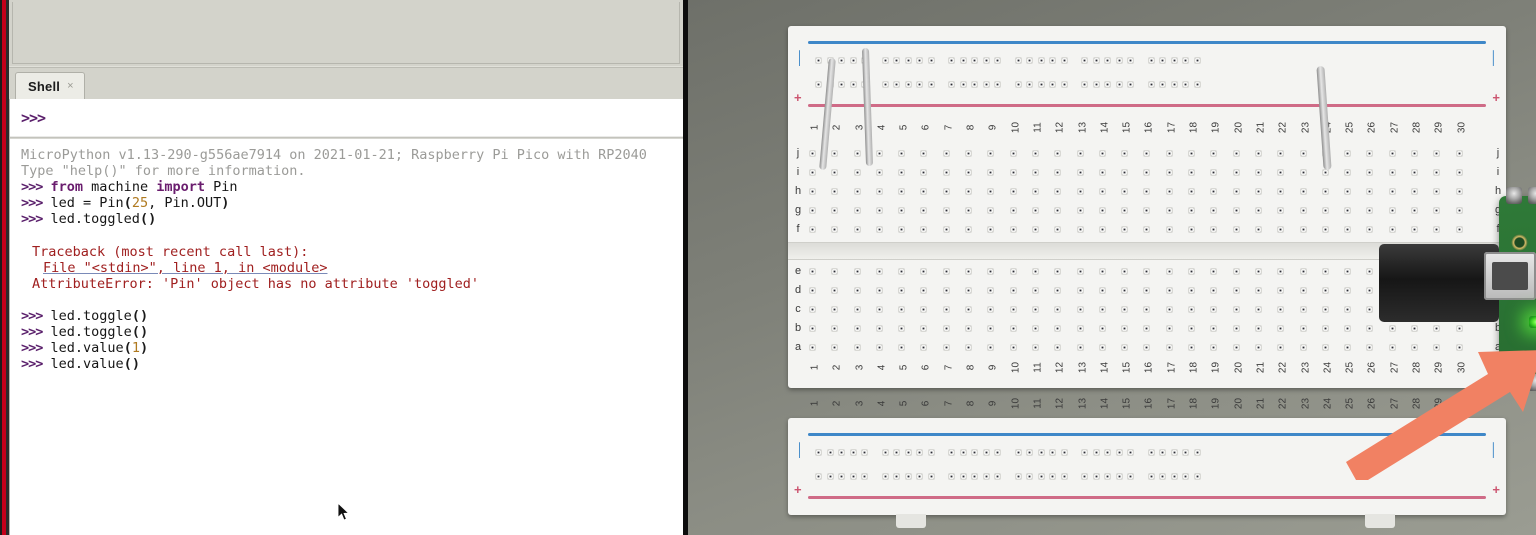 This screenshot has height=535, width=1536. I want to click on column-number: 8, so click(971, 367).